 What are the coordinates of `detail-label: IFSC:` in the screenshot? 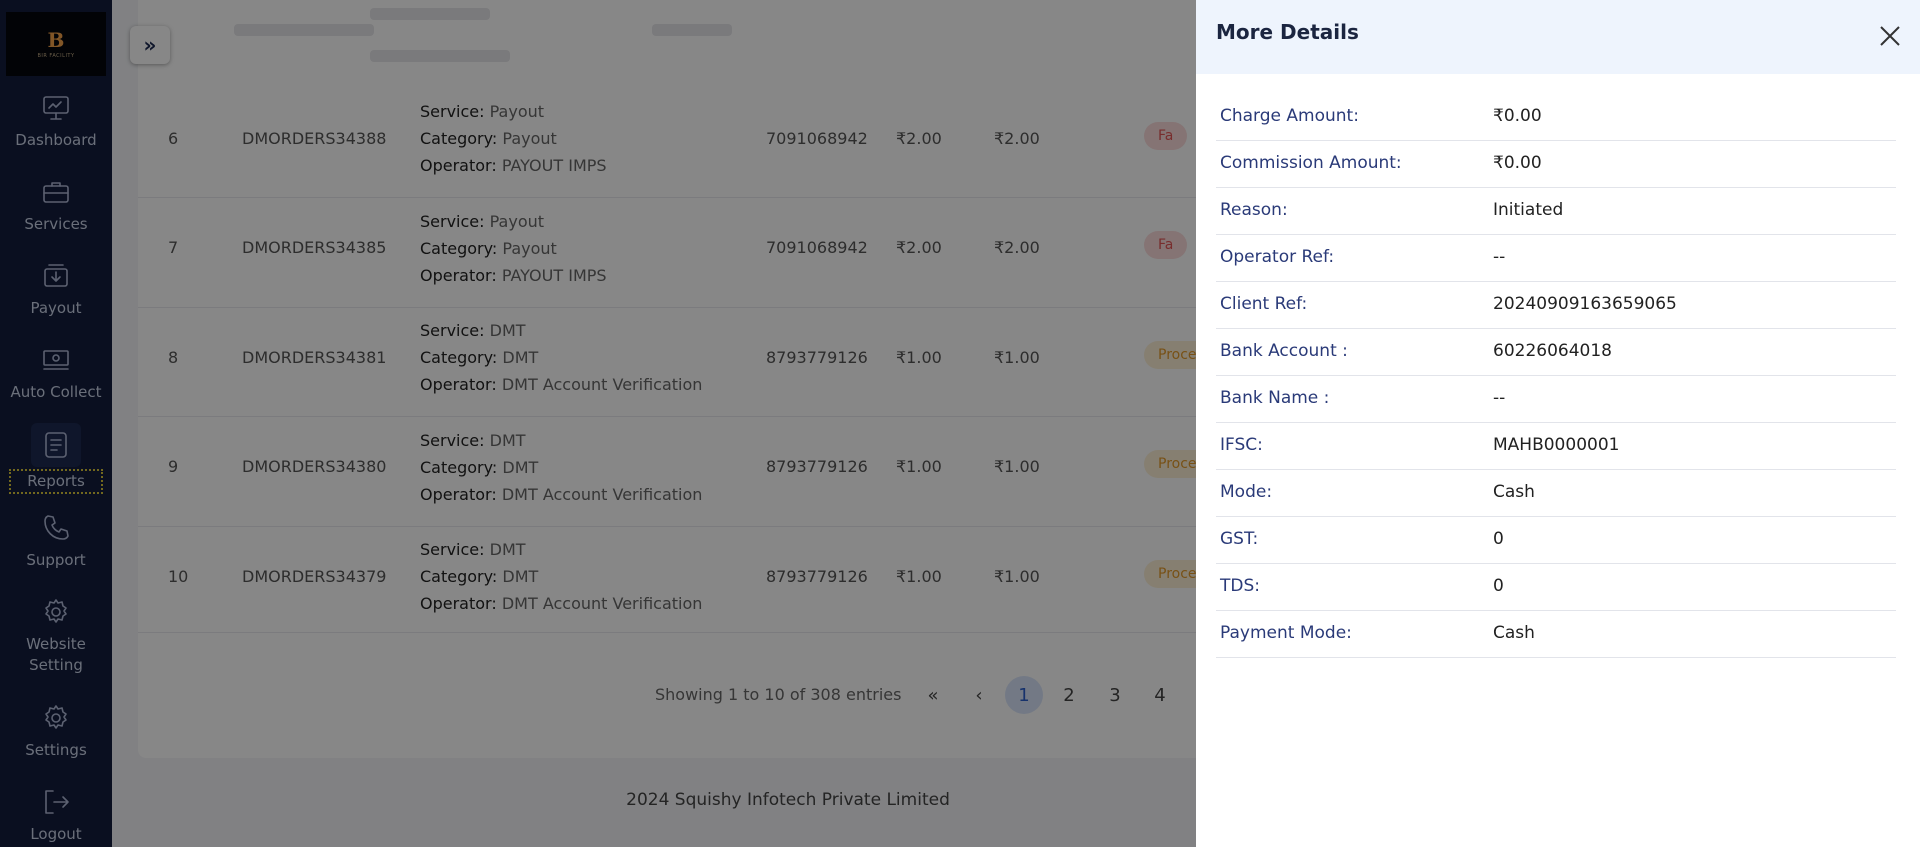 It's located at (1241, 445).